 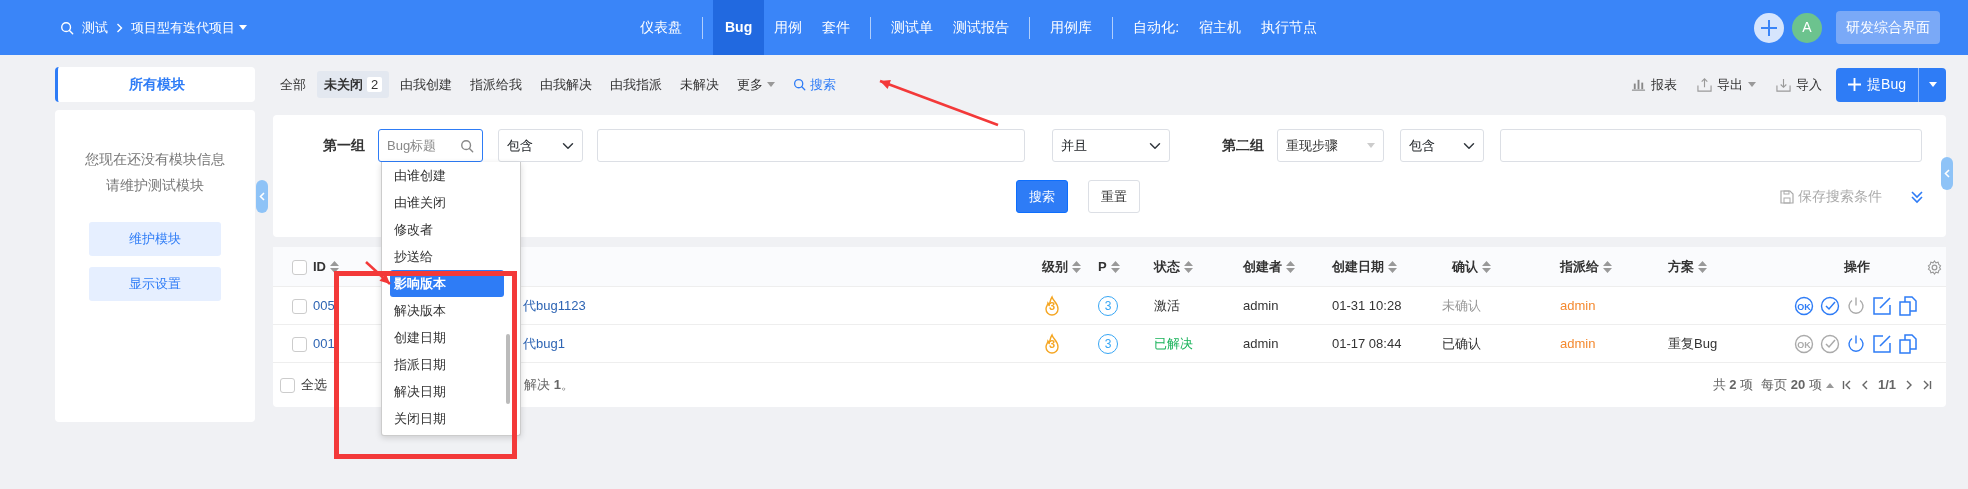 I want to click on reset-button: 重置, so click(x=1114, y=196).